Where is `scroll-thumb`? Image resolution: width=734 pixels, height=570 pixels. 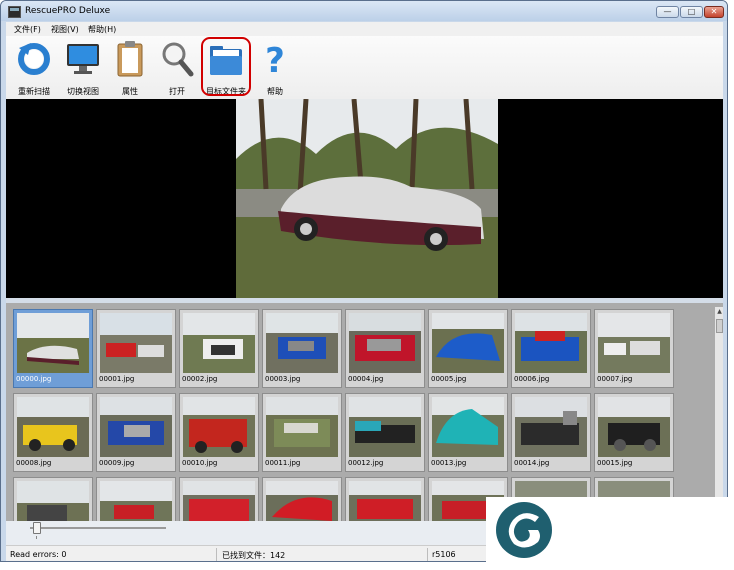
scroll-thumb is located at coordinates (719, 326).